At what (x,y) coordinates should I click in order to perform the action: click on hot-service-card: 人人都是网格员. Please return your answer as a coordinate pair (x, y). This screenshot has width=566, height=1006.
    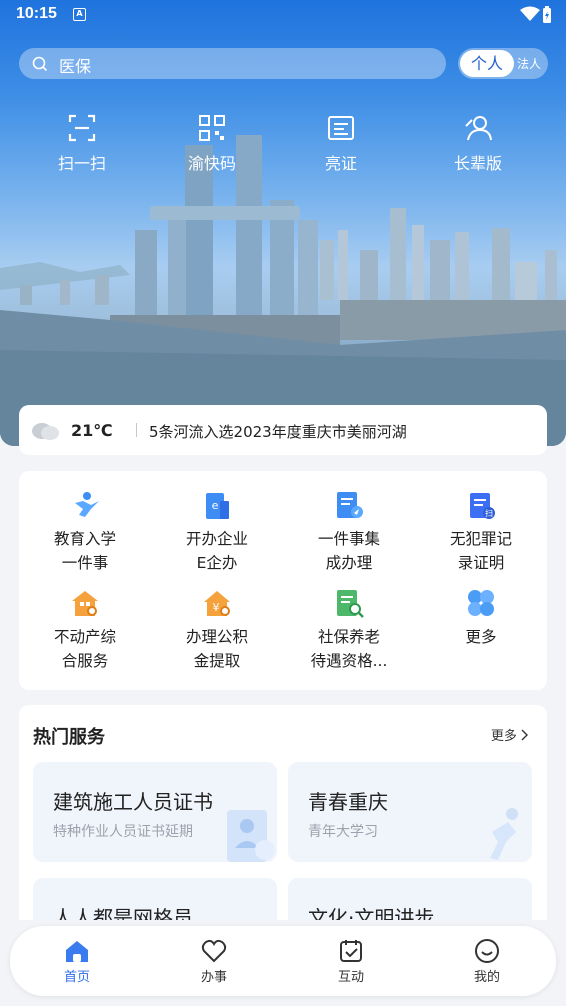
    Looking at the image, I should click on (155, 899).